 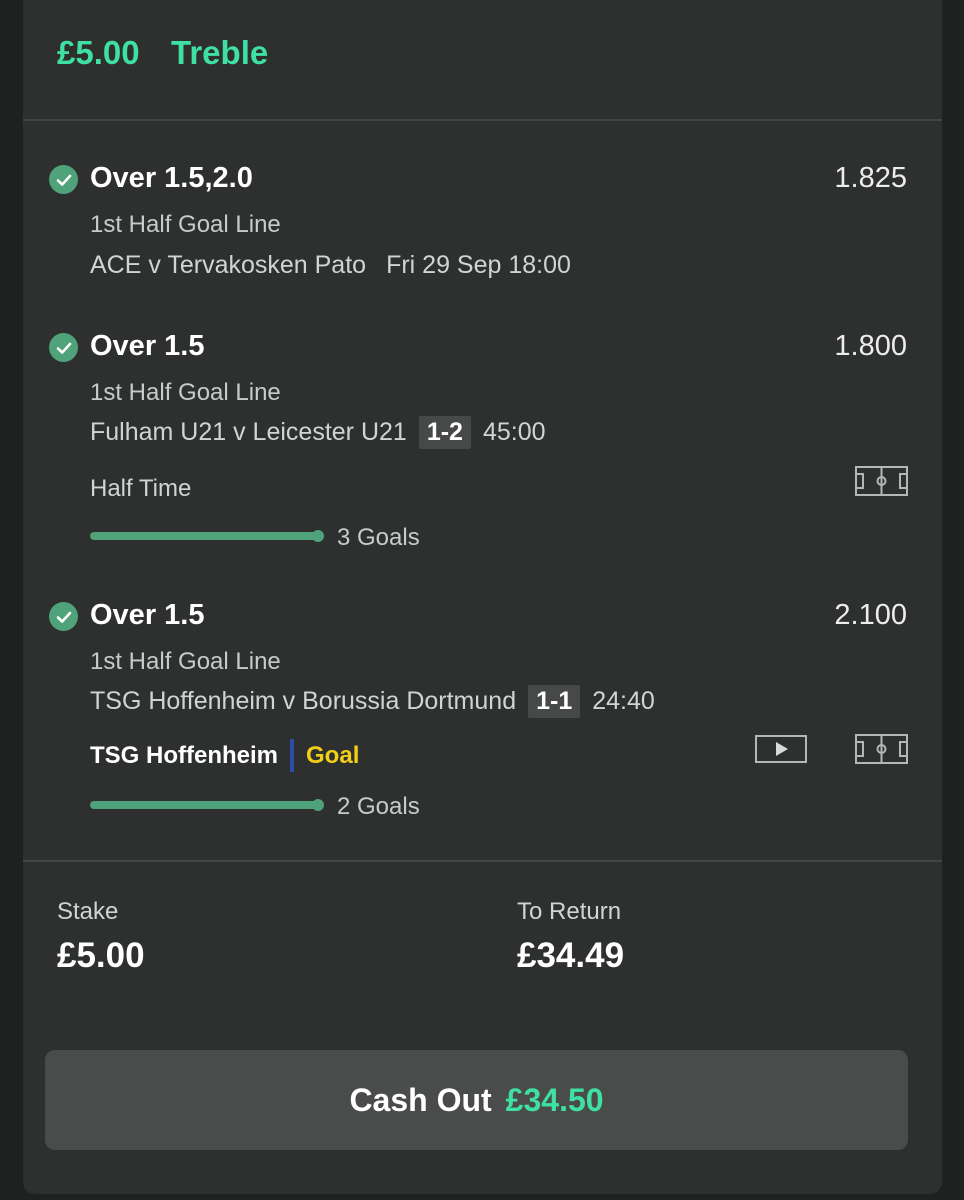 What do you see at coordinates (444, 432) in the screenshot?
I see `score-badge: 1-2` at bounding box center [444, 432].